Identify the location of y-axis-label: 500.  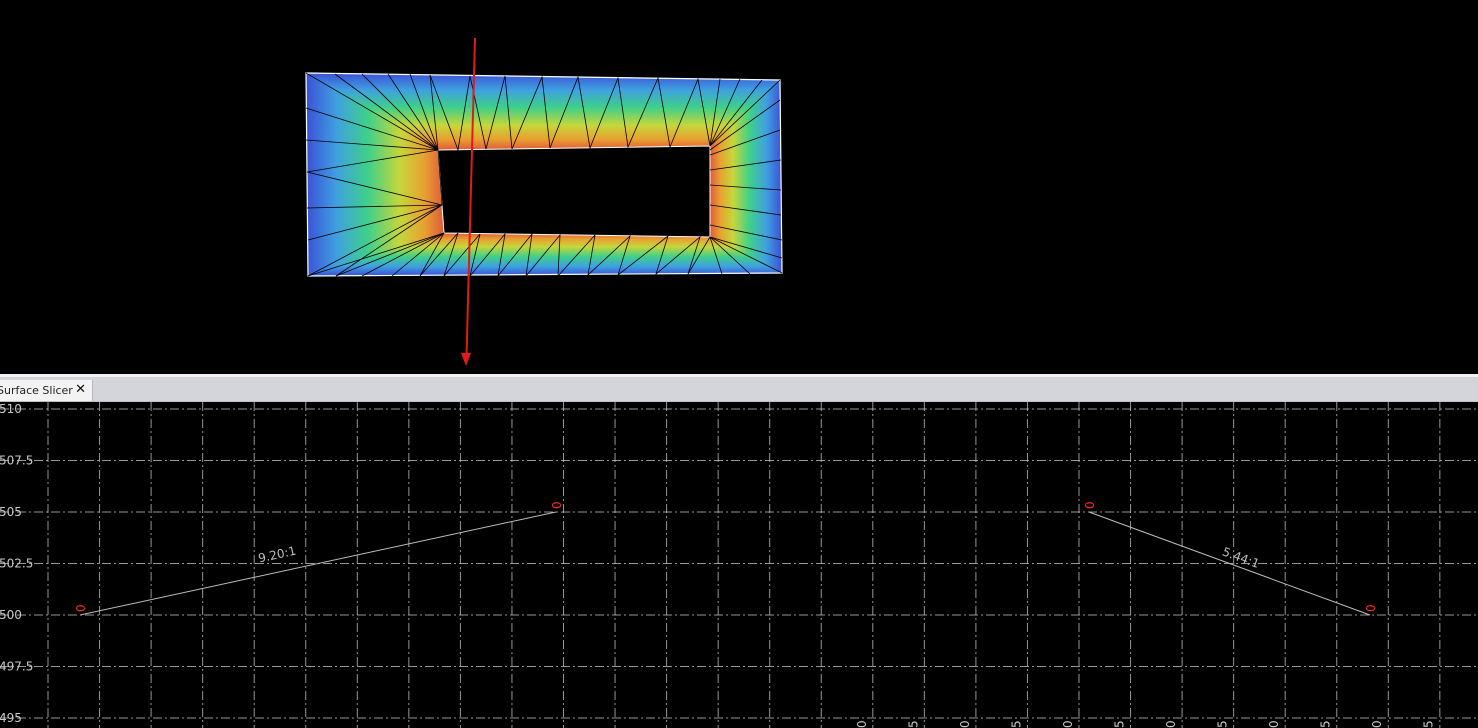
(11, 615).